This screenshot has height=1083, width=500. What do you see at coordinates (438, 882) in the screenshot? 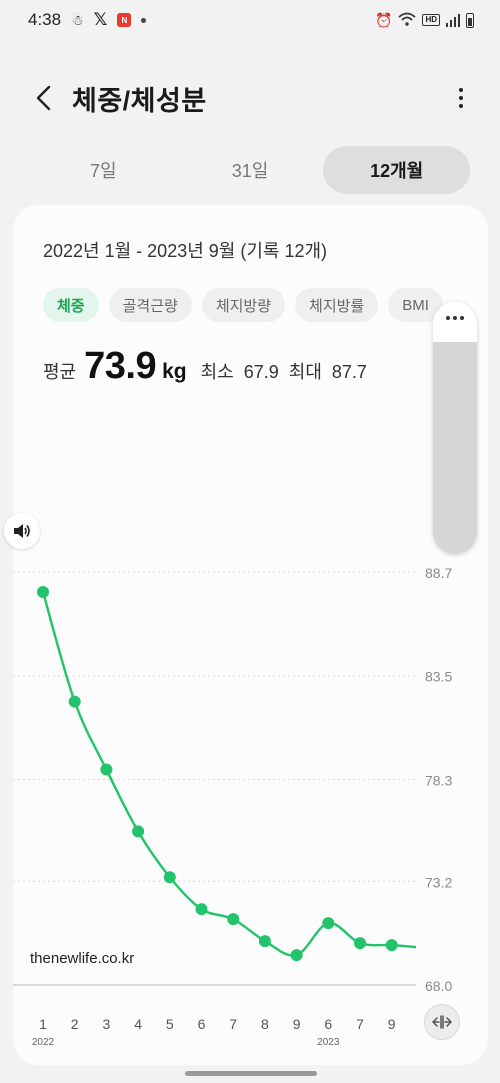
I see `y-tick-label: 73.2` at bounding box center [438, 882].